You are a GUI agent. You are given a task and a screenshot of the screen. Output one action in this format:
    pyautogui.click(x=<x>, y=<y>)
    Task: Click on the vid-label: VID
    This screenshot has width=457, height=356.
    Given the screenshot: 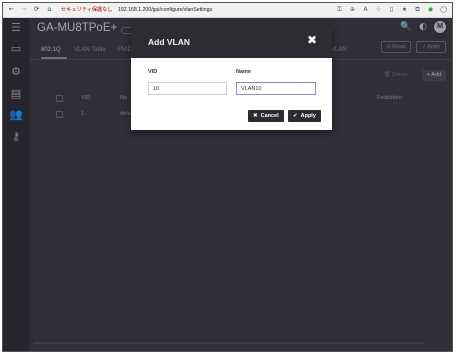 What is the action you would take?
    pyautogui.click(x=153, y=72)
    